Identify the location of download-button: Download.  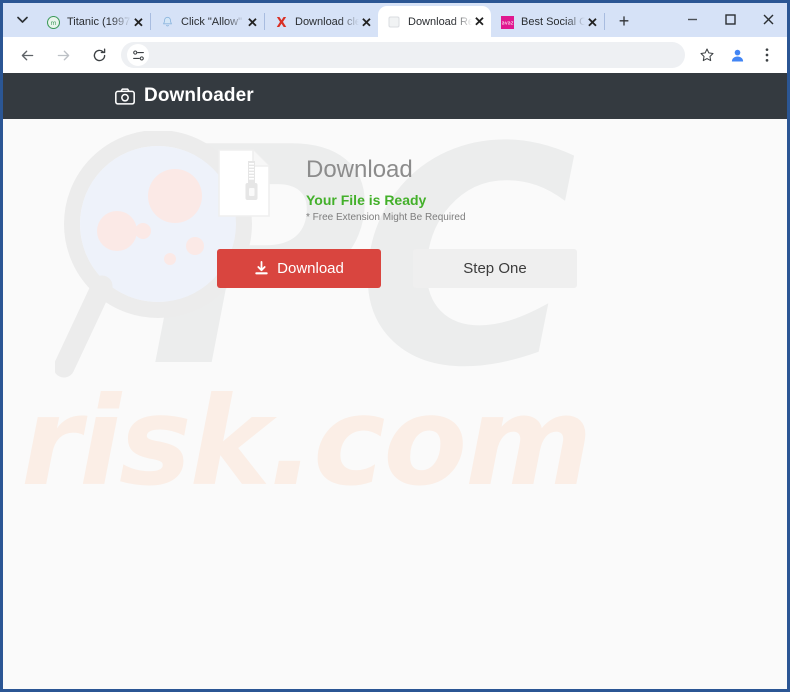
(299, 269).